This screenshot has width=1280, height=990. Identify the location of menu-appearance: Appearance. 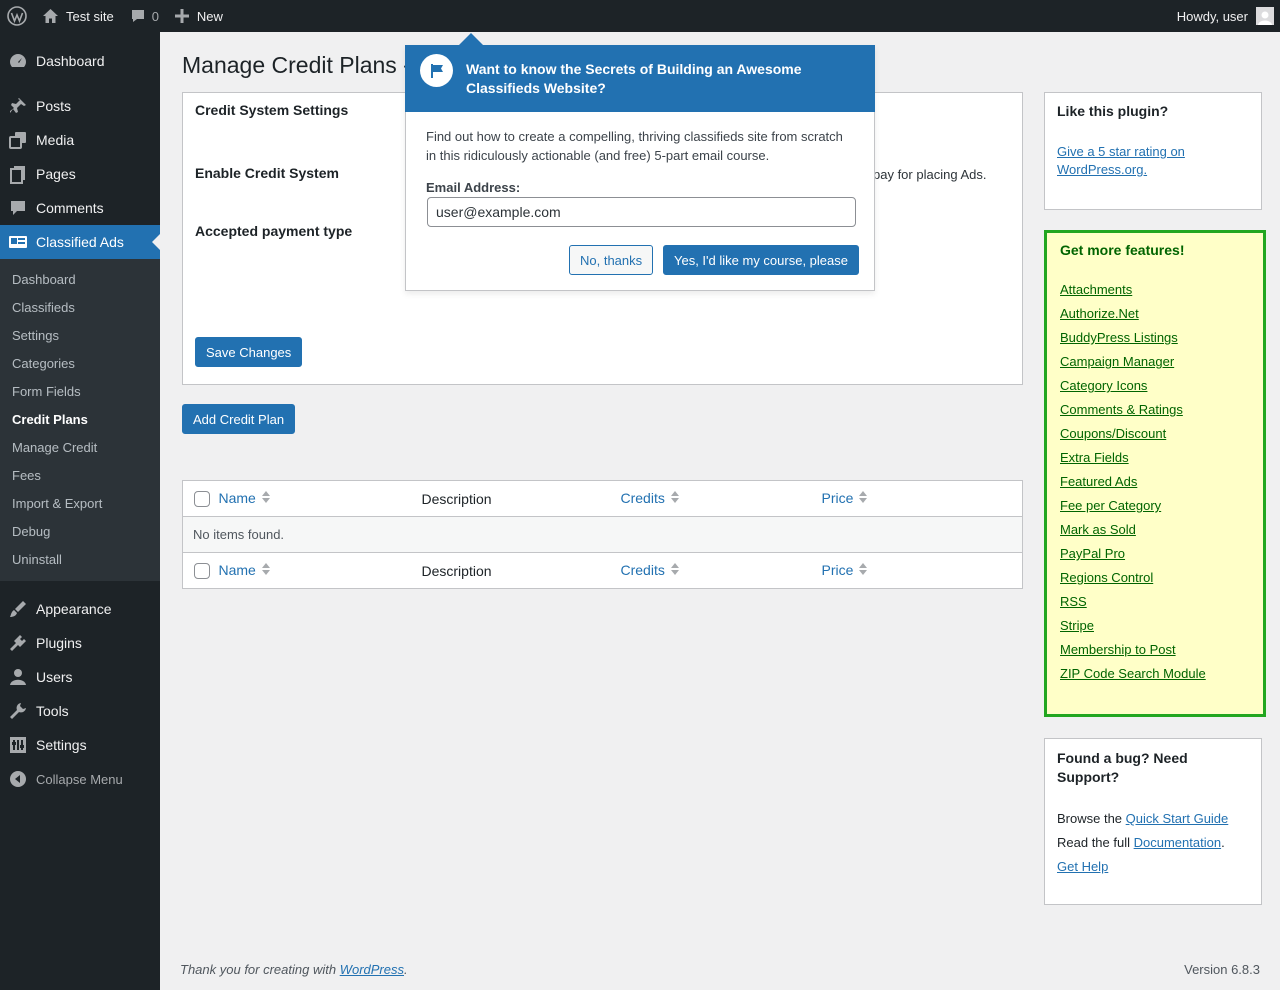
(80, 609).